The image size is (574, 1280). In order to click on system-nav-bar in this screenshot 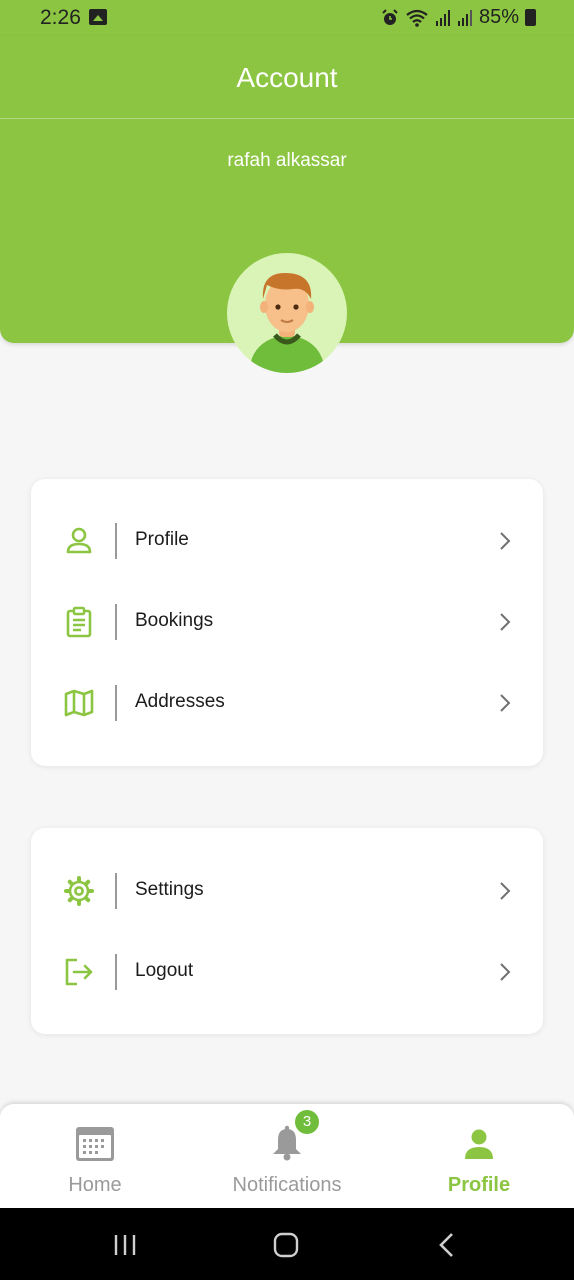, I will do `click(287, 1244)`.